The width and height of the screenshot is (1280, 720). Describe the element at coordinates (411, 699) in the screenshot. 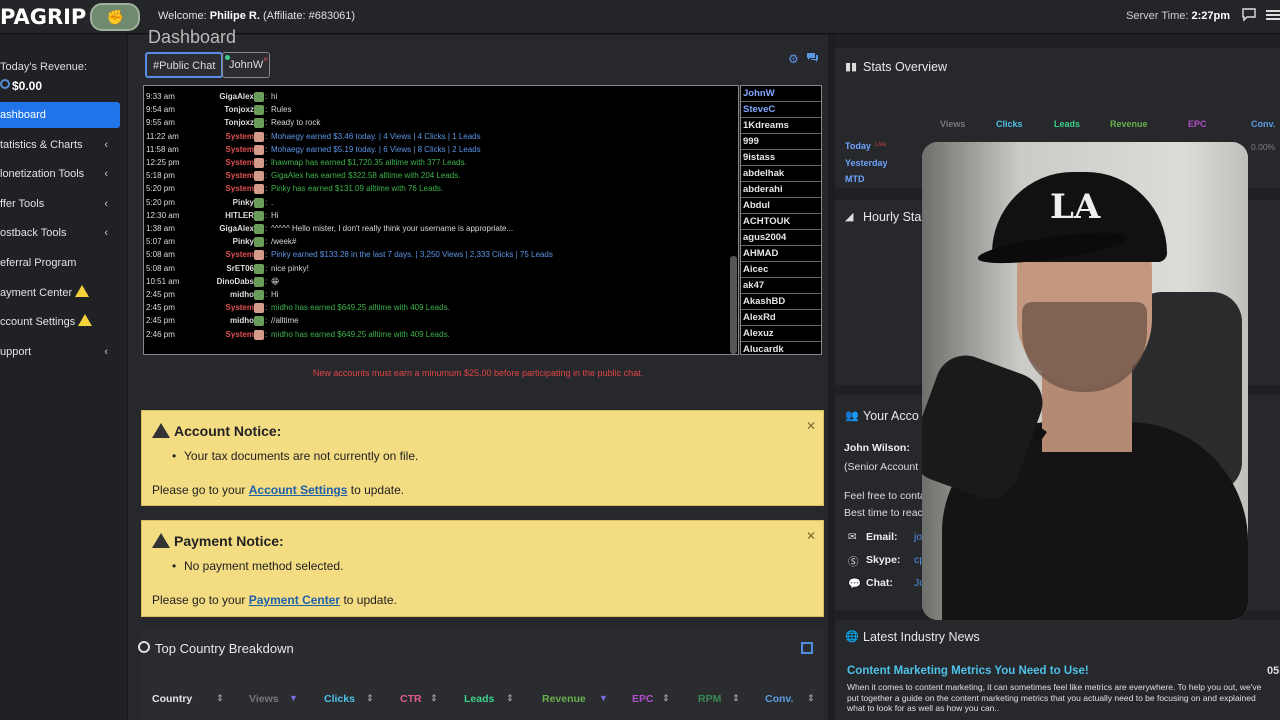

I see `table-header-ctr: CTR` at that location.